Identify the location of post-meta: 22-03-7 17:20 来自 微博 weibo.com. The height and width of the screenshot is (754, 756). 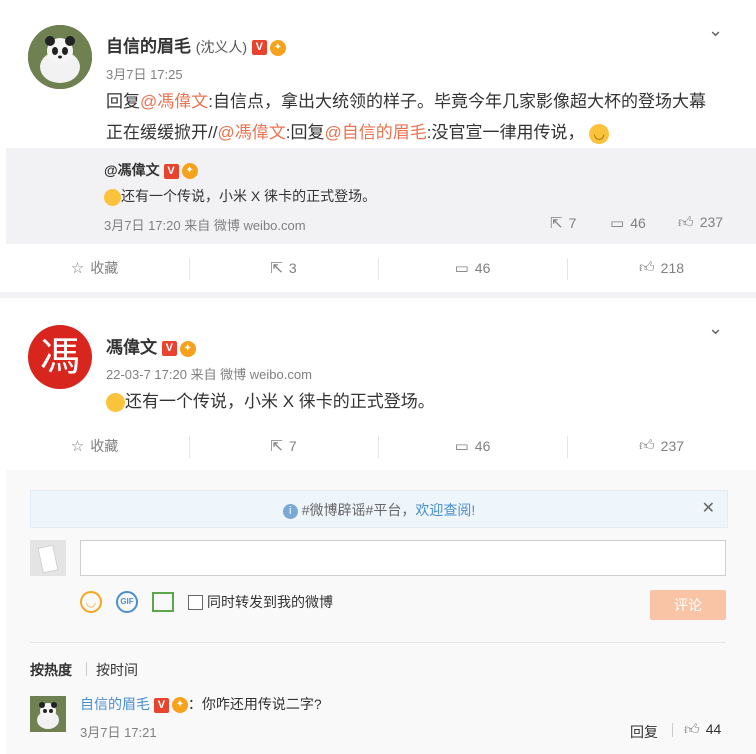
(209, 373).